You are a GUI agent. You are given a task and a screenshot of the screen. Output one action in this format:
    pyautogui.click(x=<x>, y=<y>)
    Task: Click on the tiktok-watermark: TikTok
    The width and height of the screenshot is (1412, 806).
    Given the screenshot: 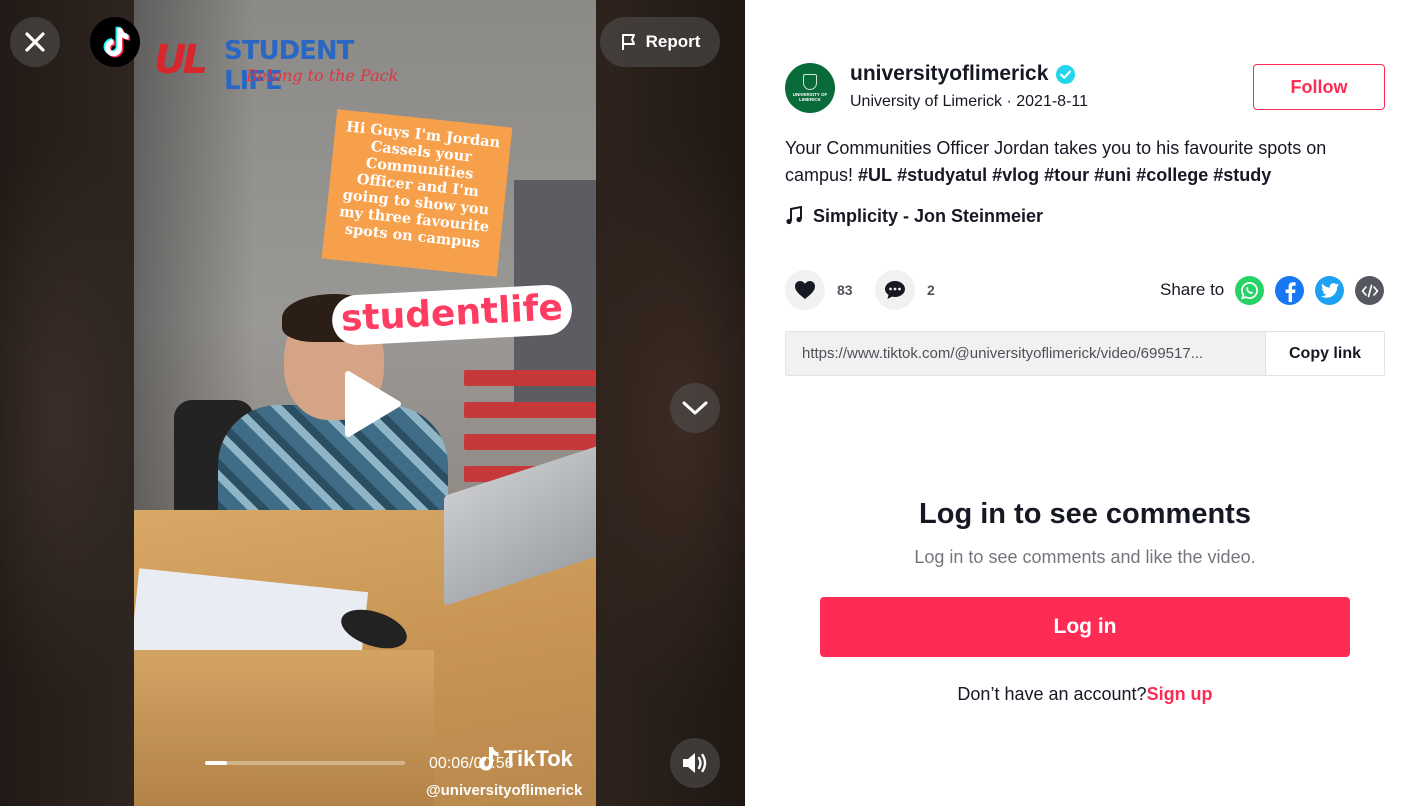 What is the action you would take?
    pyautogui.click(x=524, y=759)
    